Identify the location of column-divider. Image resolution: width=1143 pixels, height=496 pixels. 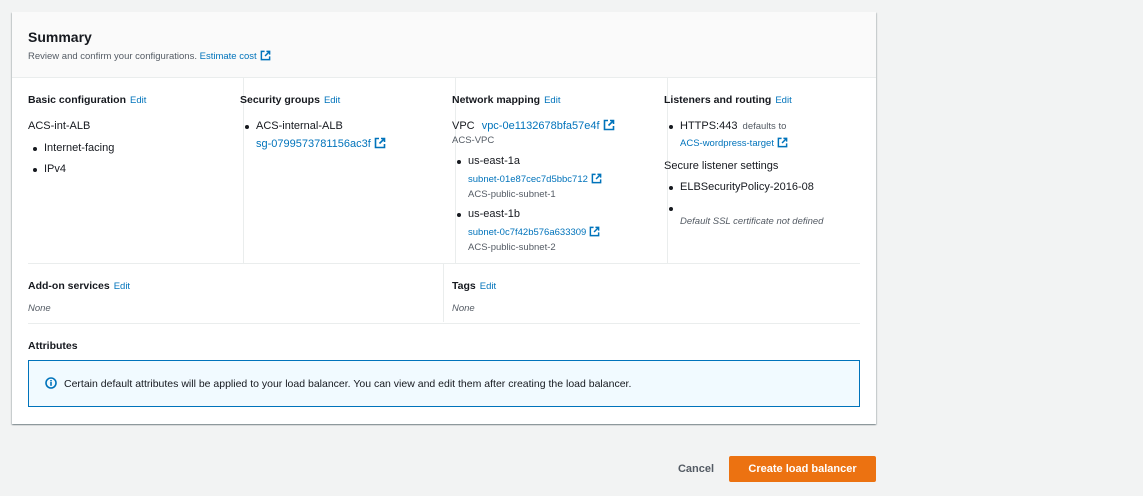
(443, 293).